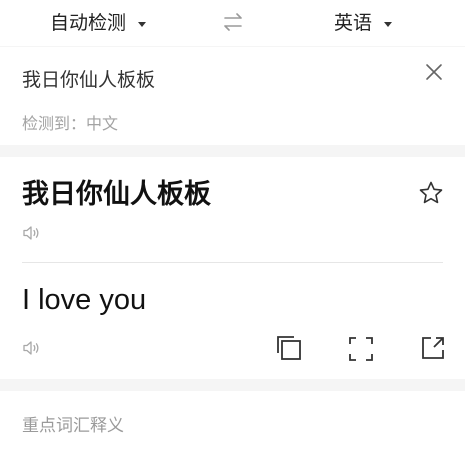  I want to click on target-caret-down-icon, so click(388, 24).